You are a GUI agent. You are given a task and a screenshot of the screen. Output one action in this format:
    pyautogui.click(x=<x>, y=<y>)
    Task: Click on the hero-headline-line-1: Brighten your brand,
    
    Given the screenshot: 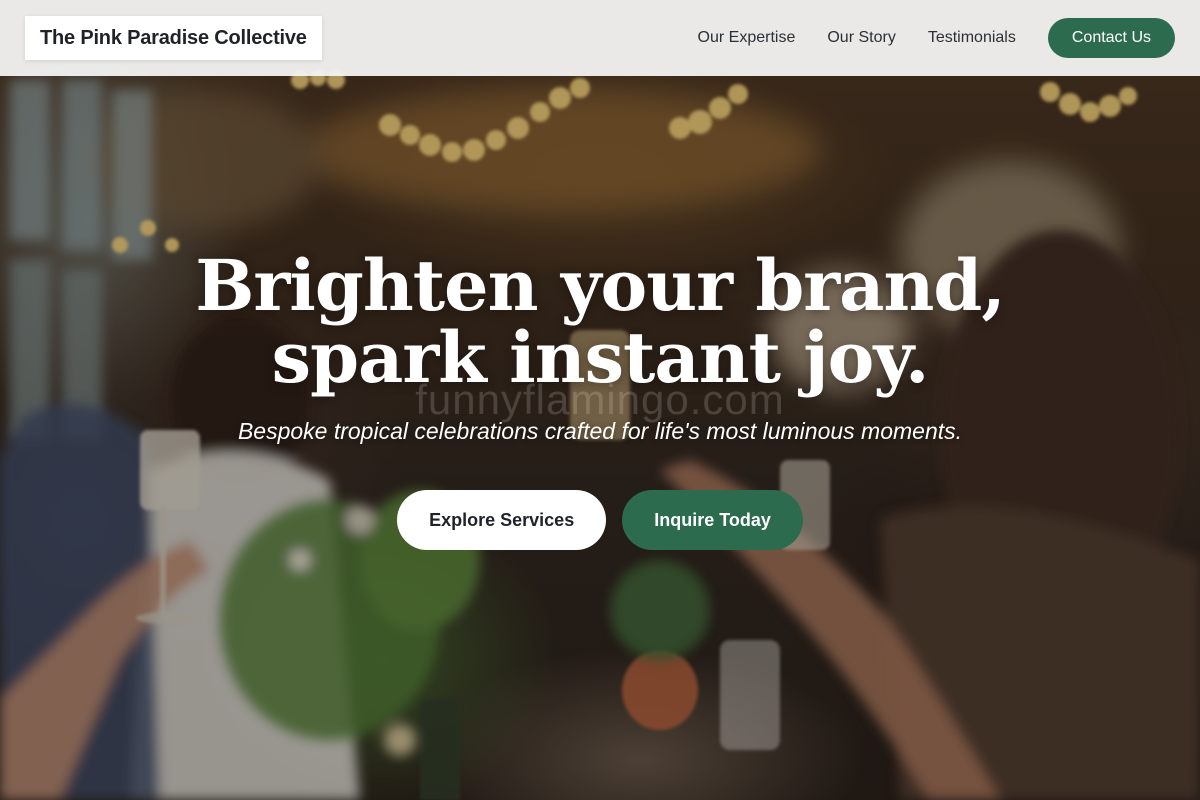 What is the action you would take?
    pyautogui.click(x=600, y=285)
    